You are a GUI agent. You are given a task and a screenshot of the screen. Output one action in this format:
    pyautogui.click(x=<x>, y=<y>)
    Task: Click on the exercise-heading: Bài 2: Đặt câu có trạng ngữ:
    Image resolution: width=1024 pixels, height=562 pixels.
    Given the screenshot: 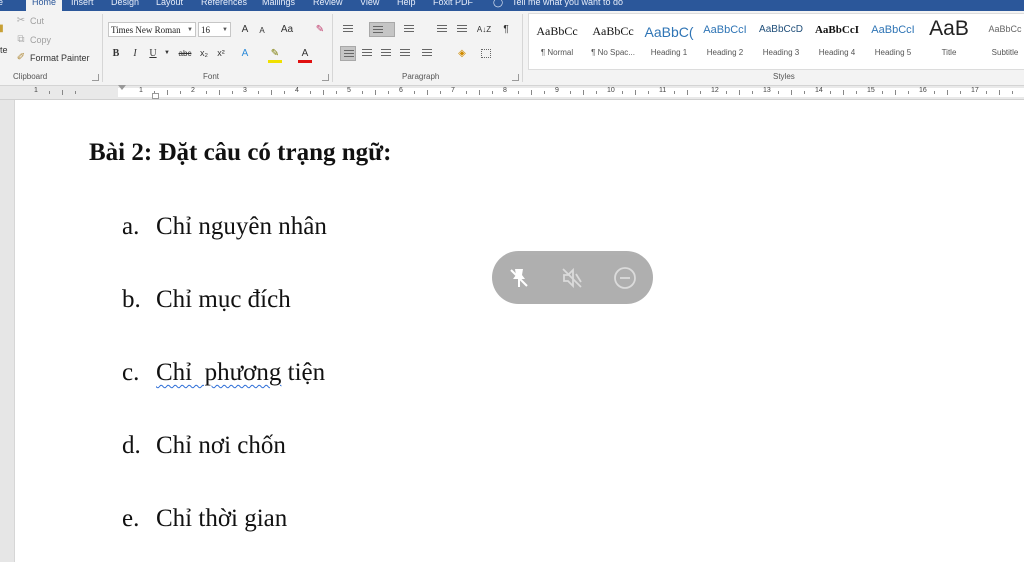 What is the action you would take?
    pyautogui.click(x=240, y=153)
    